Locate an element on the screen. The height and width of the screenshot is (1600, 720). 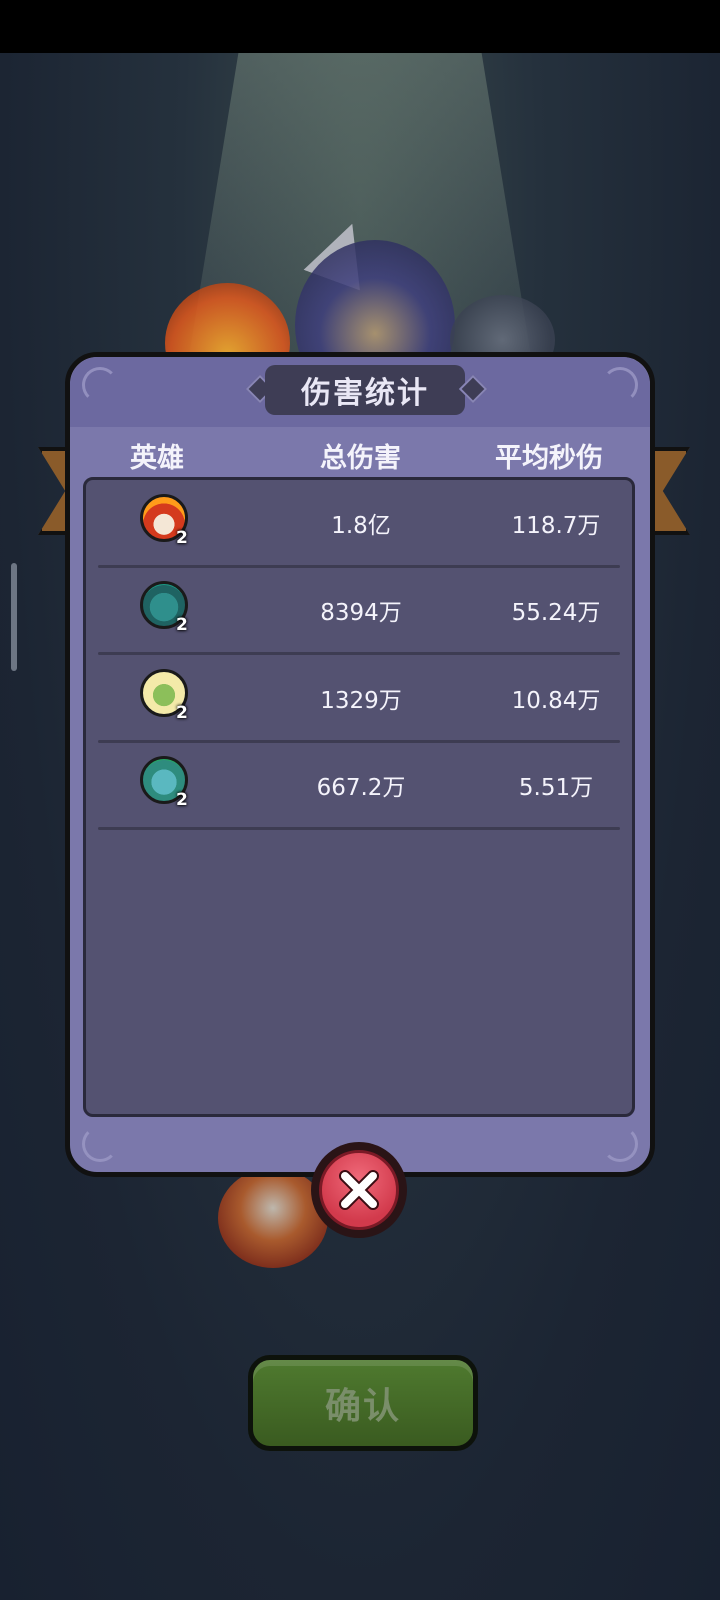
close-icon is located at coordinates (359, 1190).